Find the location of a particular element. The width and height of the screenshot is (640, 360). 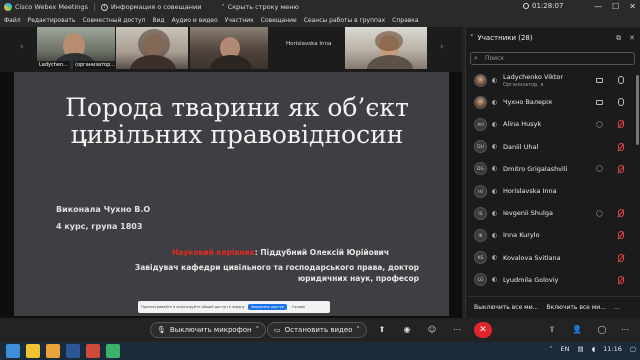

menu-item-participant: Участник is located at coordinates (239, 20).